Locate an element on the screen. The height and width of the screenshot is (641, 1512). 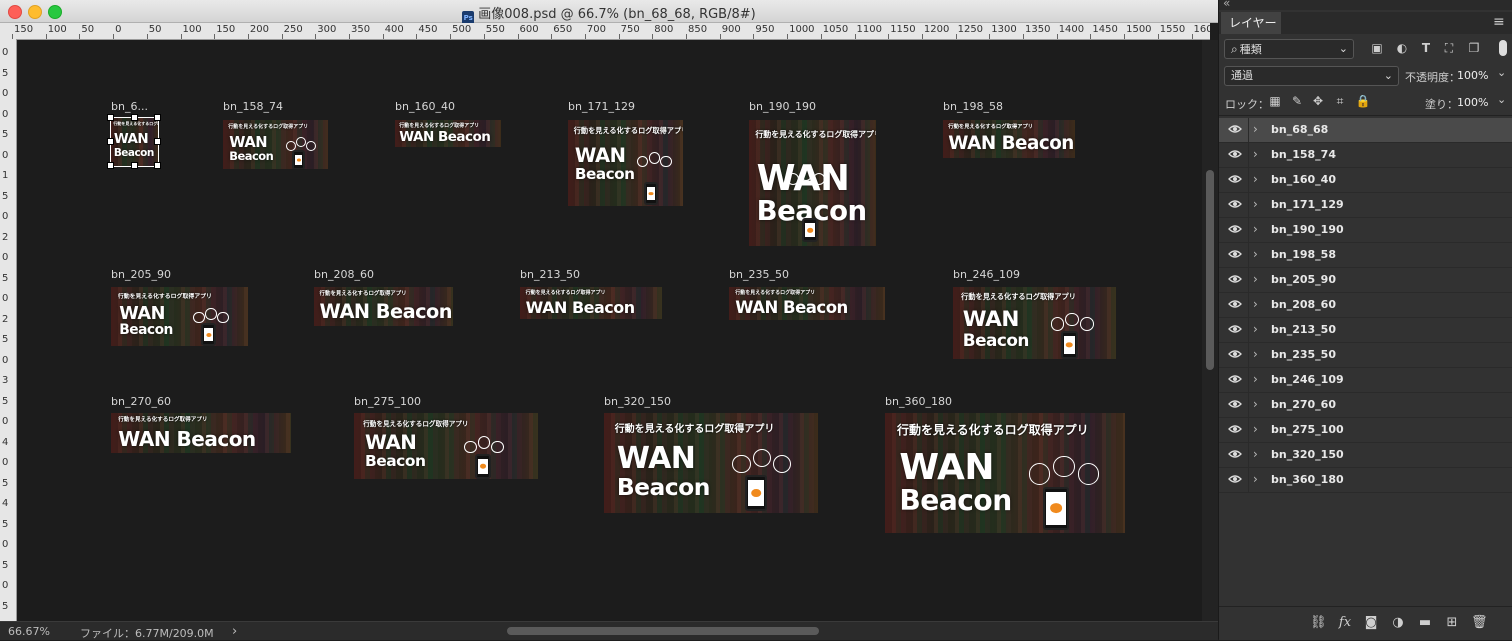
layer-row: › bn_205_90 is located at coordinates (1365, 280).